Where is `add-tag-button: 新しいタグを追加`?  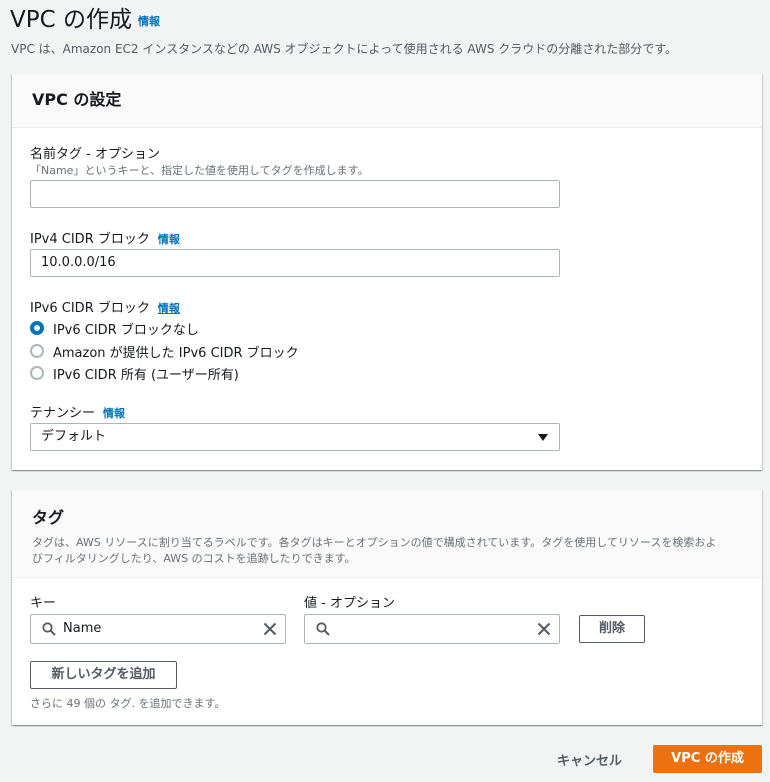
add-tag-button: 新しいタグを追加 is located at coordinates (103, 675).